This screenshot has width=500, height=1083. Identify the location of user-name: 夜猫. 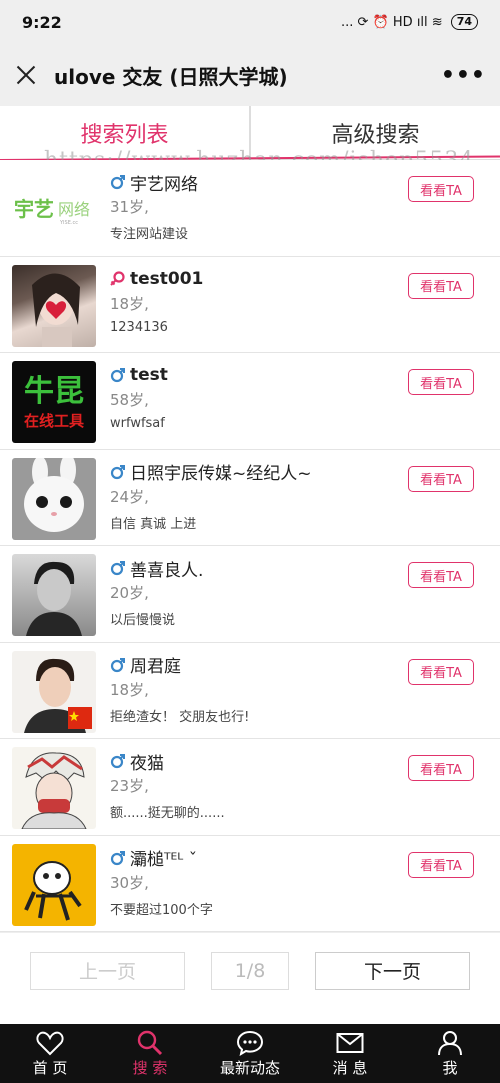
(147, 763).